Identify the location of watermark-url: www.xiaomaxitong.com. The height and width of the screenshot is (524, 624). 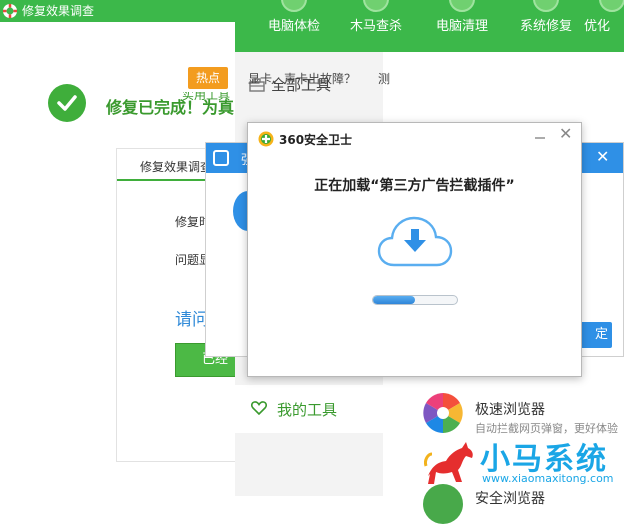
(548, 478).